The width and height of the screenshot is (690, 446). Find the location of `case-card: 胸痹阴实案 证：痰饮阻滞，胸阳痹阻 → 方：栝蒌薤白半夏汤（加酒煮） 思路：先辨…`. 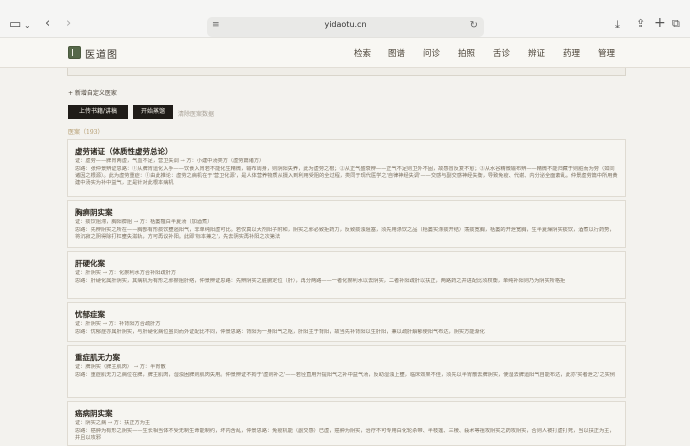

case-card: 胸痹阴实案 证：痰饮阻滞，胸阳痹阻 → 方：栝蒌薤白半夏汤（加酒煮） 思路：先辨… is located at coordinates (346, 224).